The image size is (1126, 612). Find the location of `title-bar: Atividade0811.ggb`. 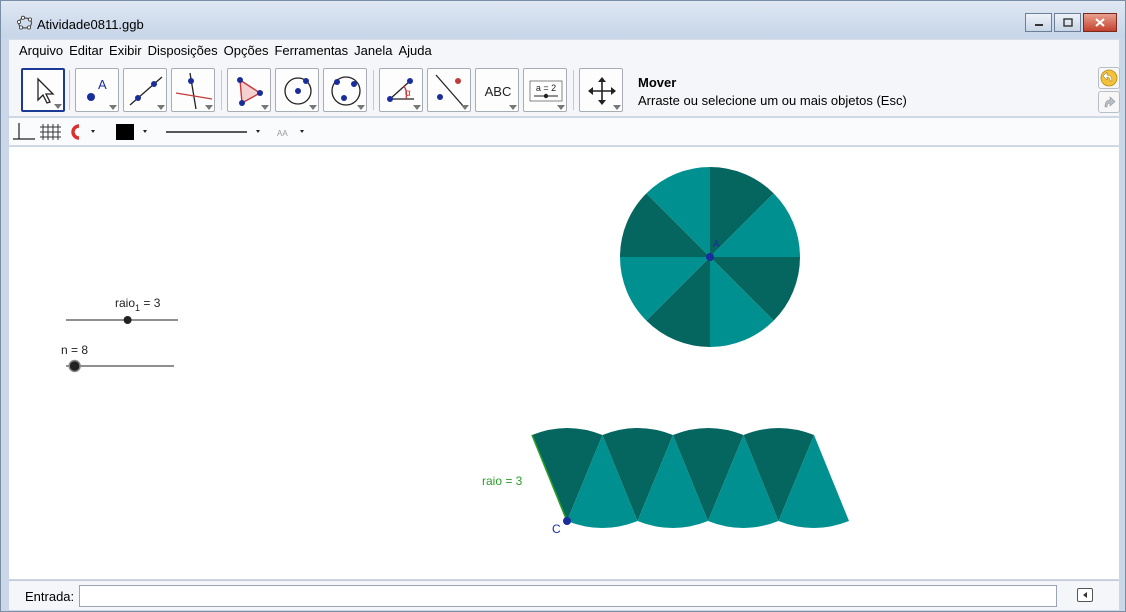

title-bar: Atividade0811.ggb is located at coordinates (563, 19).